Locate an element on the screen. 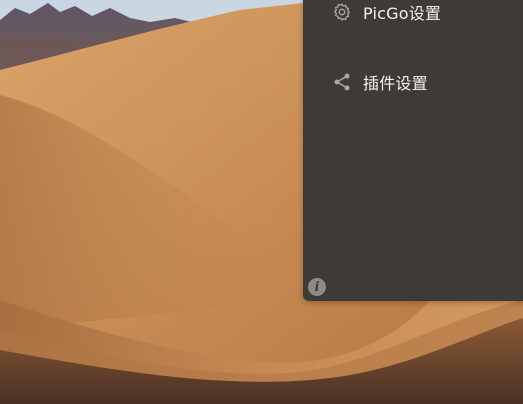 This screenshot has width=523, height=404. menu-item-label: PicGo设置 is located at coordinates (402, 13).